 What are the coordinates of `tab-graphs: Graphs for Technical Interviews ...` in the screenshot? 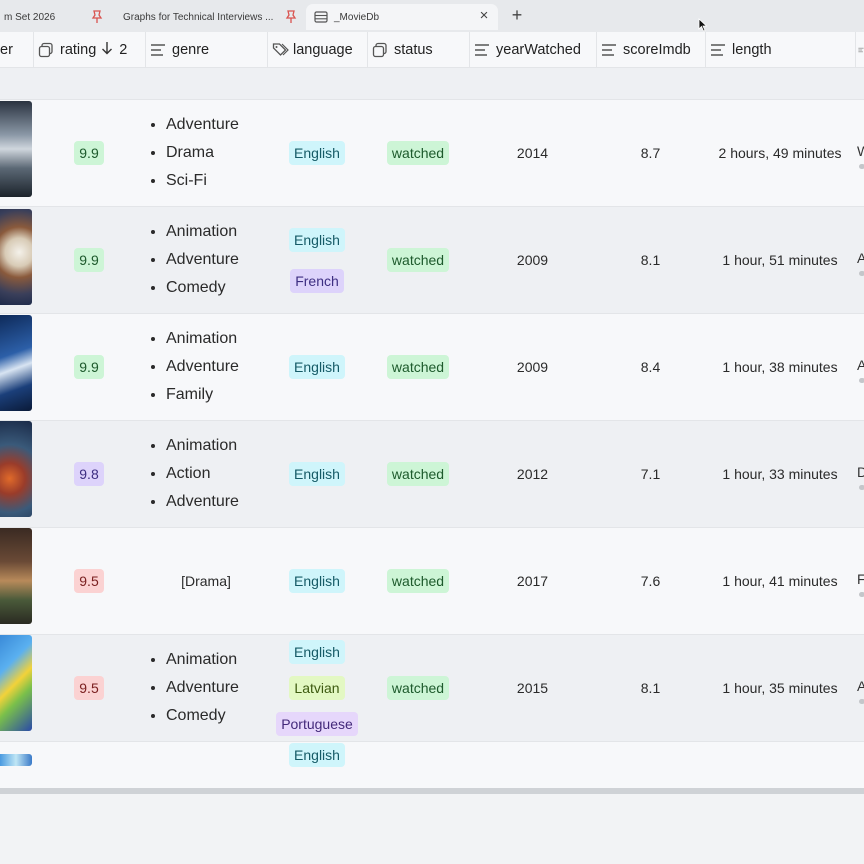 It's located at (209, 17).